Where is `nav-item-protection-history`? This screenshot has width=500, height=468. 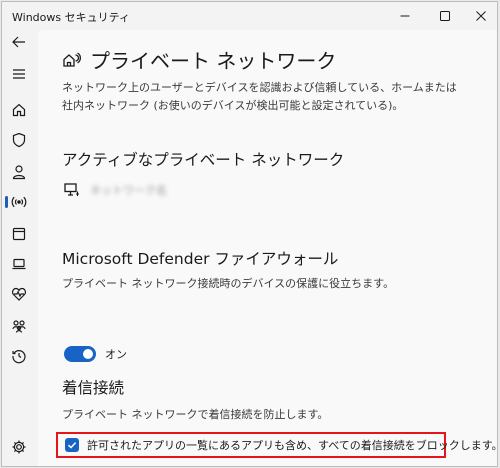
nav-item-protection-history is located at coordinates (19, 356).